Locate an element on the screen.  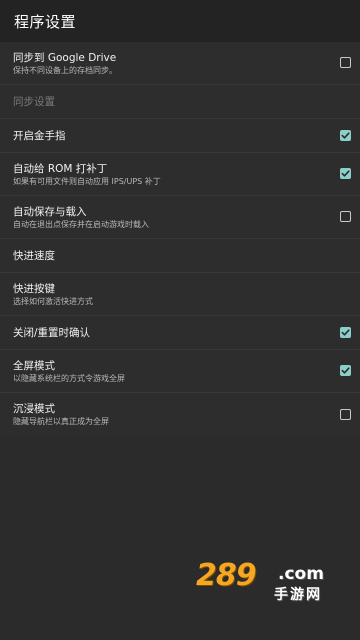
setting-title: 关闭/重置时确认 is located at coordinates (52, 332).